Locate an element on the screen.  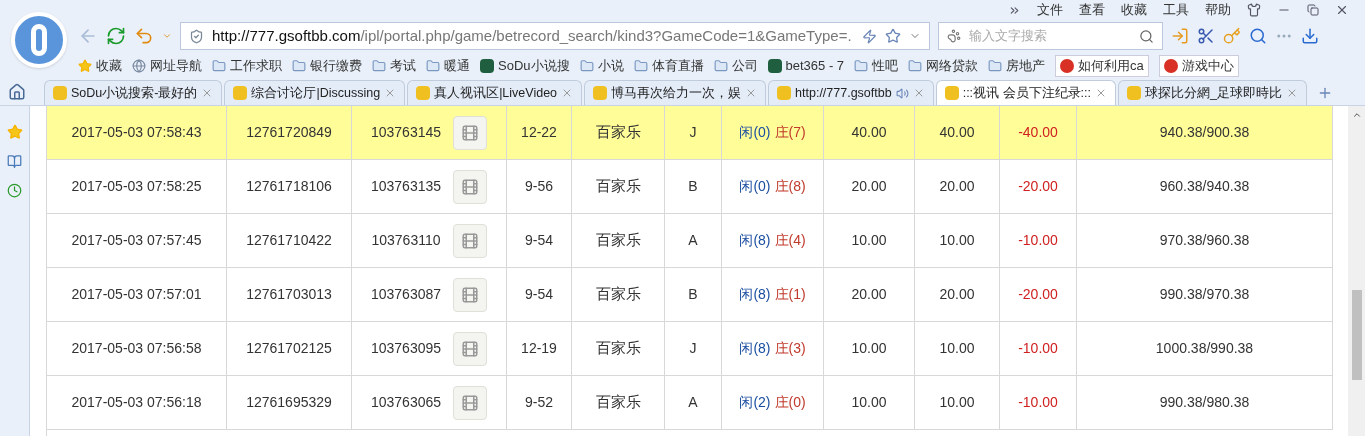
film-icon is located at coordinates (470, 348).